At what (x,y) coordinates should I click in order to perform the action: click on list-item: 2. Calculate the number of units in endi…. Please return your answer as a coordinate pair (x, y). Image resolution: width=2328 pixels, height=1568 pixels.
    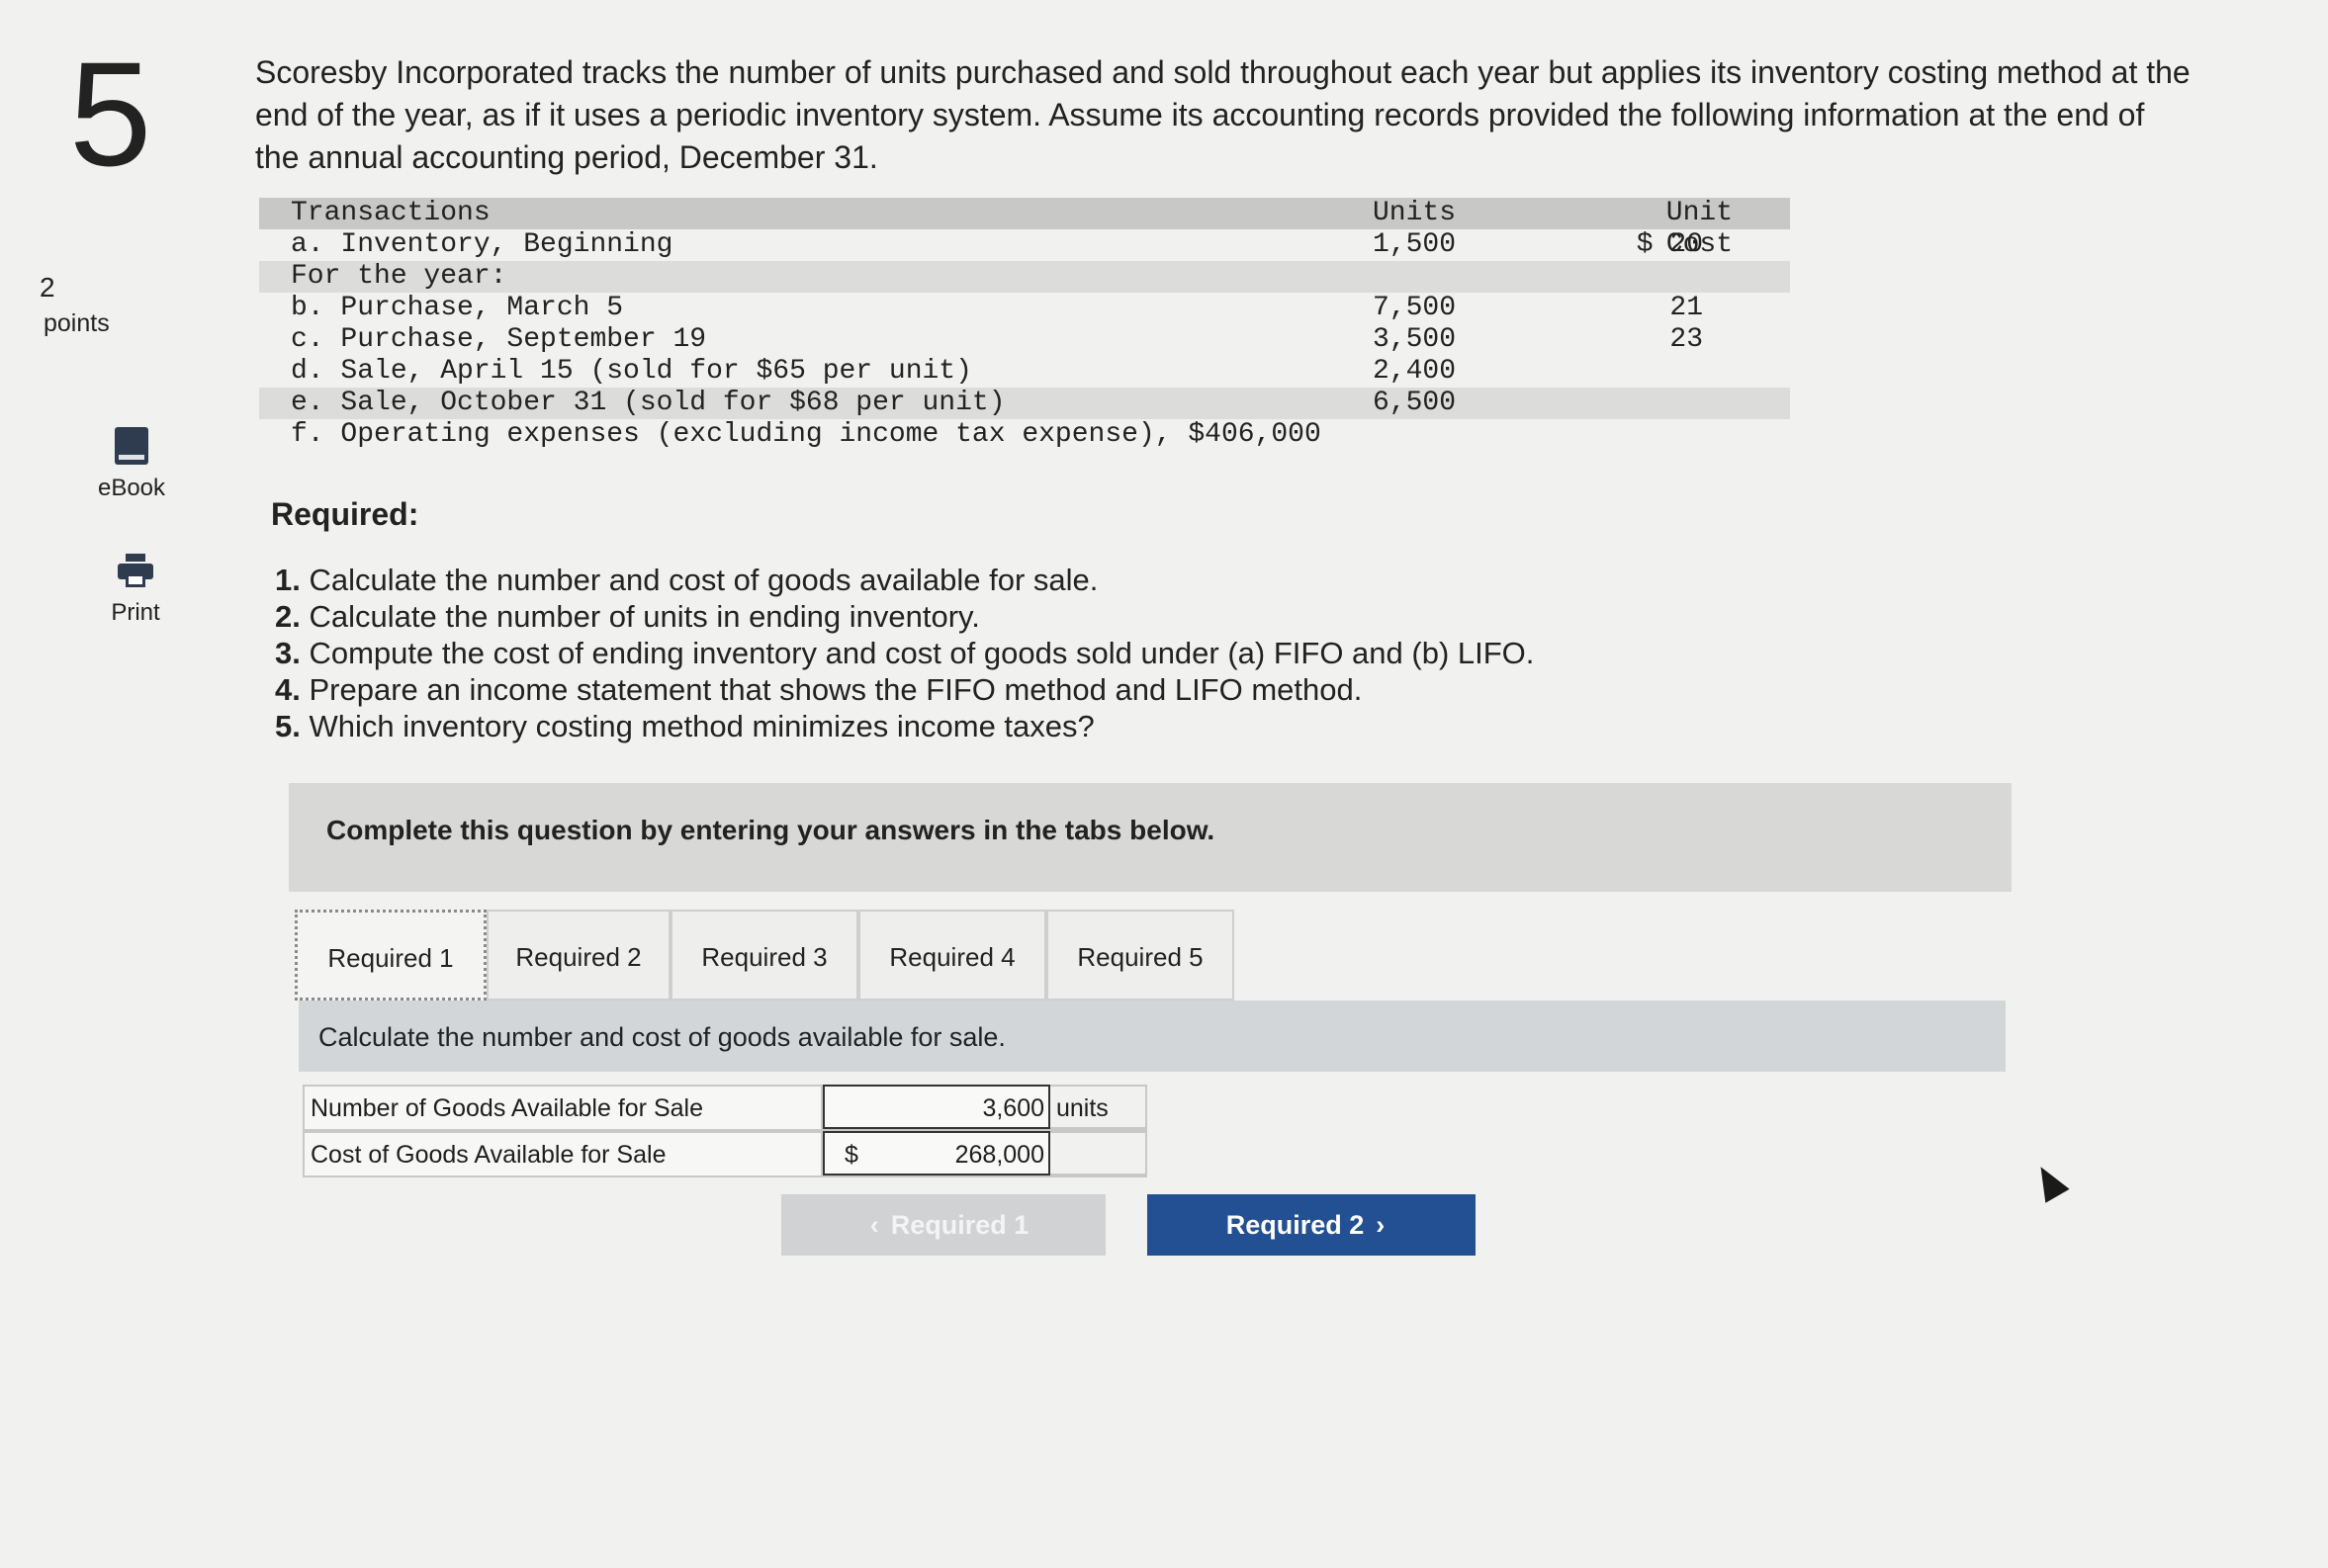
    Looking at the image, I should click on (627, 616).